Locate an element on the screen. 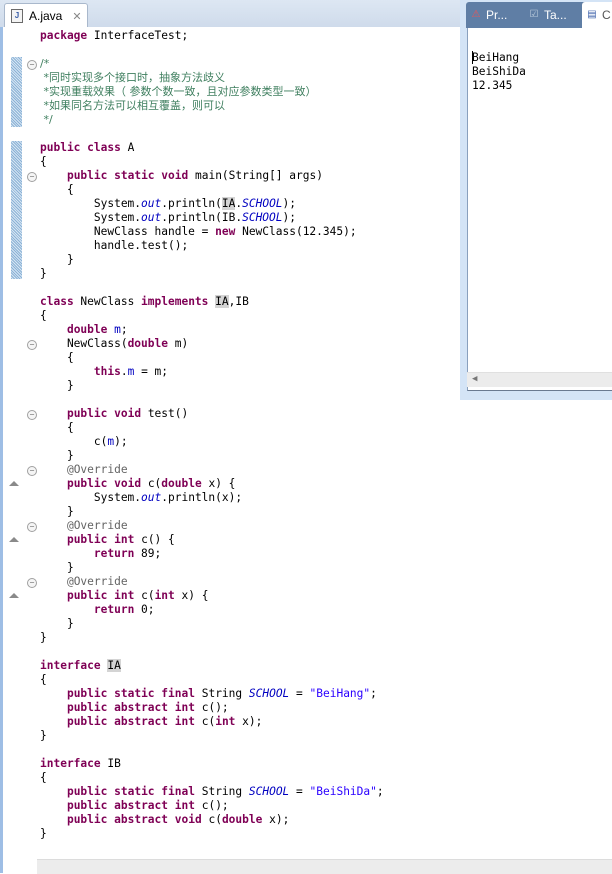 This screenshot has height=874, width=612. console-line: BeiHang is located at coordinates (496, 57).